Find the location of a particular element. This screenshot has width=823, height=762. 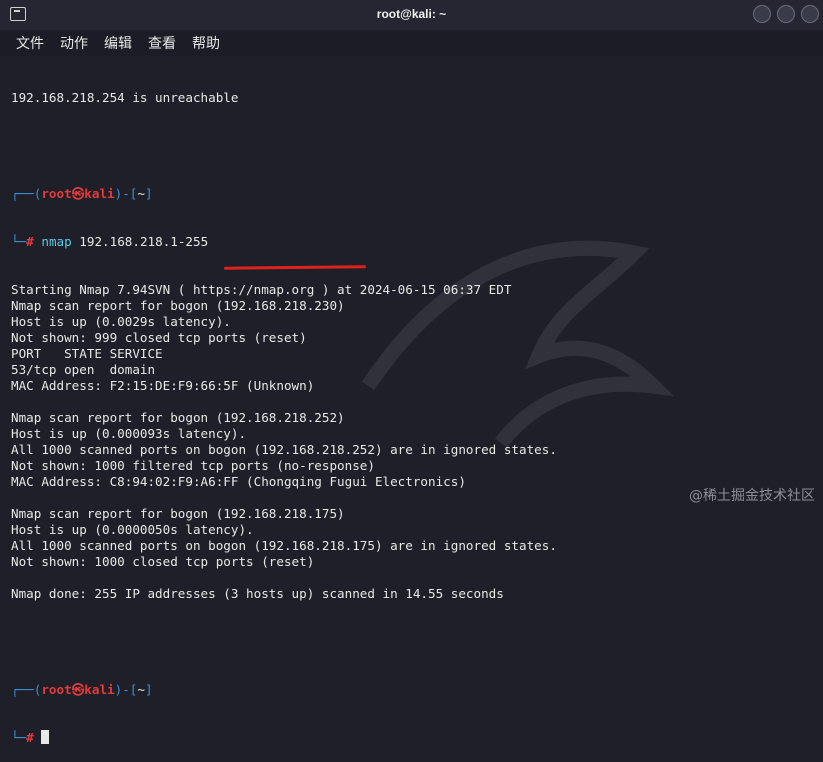

maximize-button is located at coordinates (786, 14).